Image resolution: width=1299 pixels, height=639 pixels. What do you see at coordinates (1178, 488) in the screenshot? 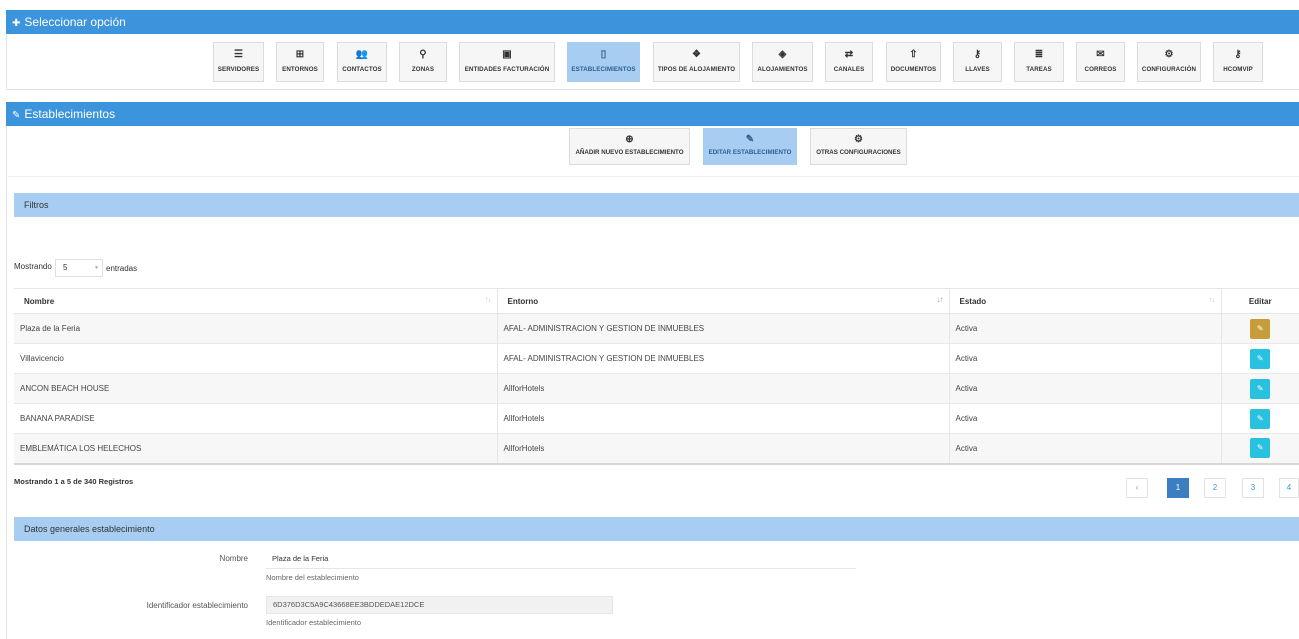
I see `pagination-page-1: 1` at bounding box center [1178, 488].